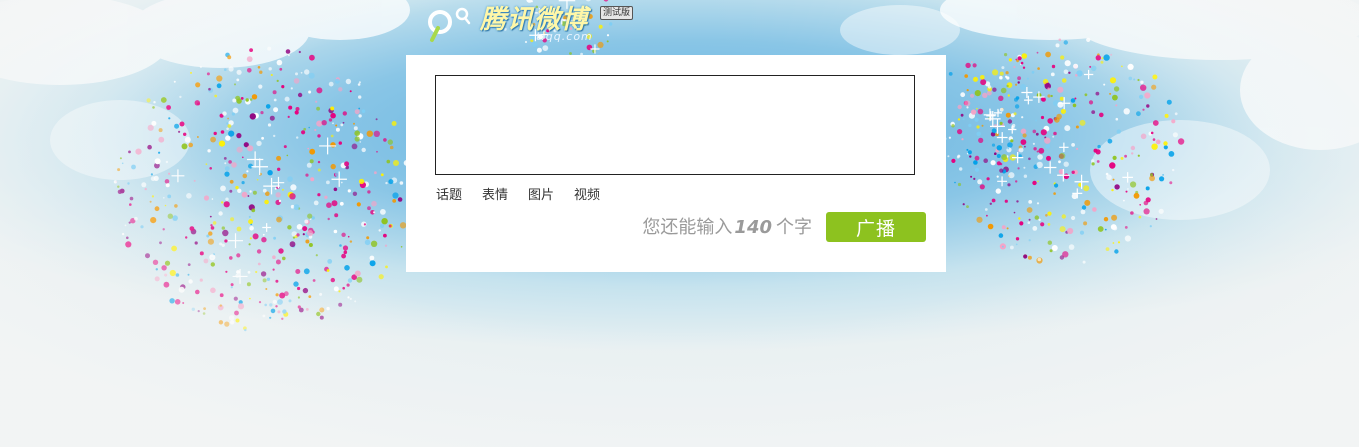  What do you see at coordinates (675, 125) in the screenshot?
I see `post-textarea` at bounding box center [675, 125].